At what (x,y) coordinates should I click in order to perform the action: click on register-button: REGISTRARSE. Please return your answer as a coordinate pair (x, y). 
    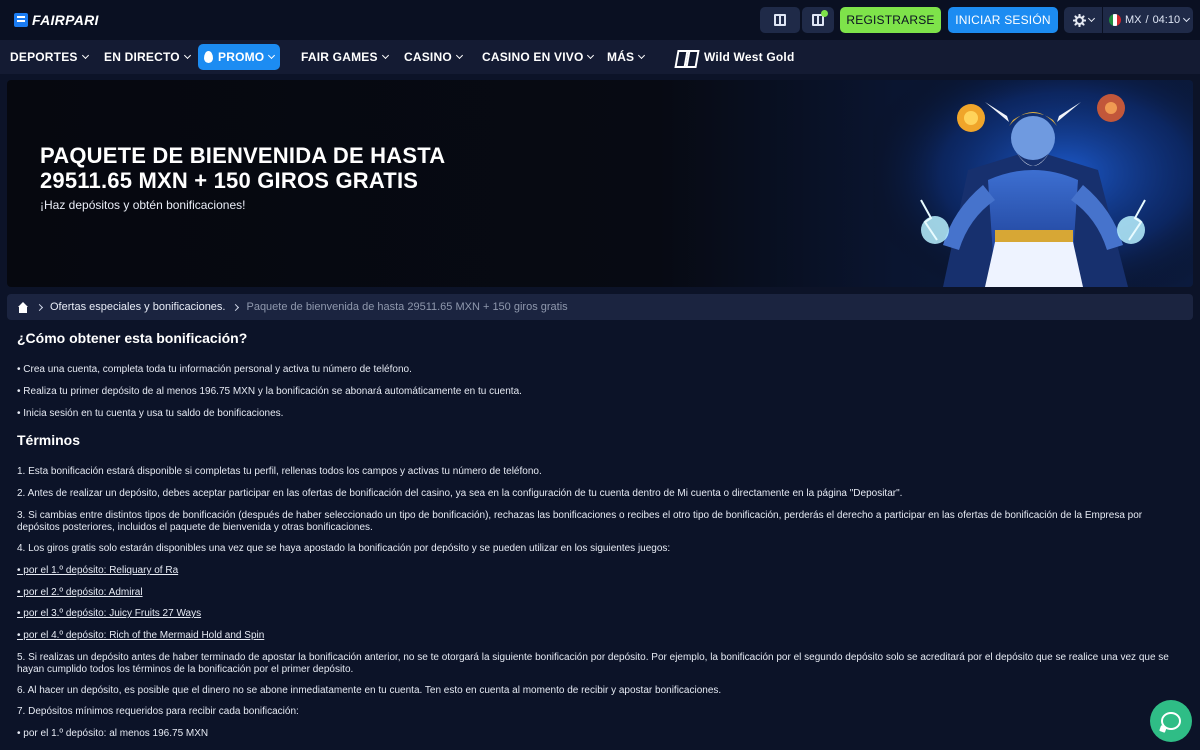
    Looking at the image, I should click on (890, 20).